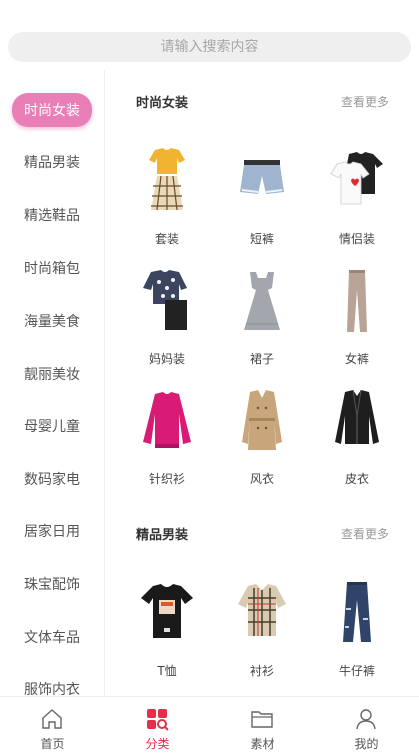 Image resolution: width=419 pixels, height=754 pixels. Describe the element at coordinates (167, 179) in the screenshot. I see `outfit-set-icon` at that location.